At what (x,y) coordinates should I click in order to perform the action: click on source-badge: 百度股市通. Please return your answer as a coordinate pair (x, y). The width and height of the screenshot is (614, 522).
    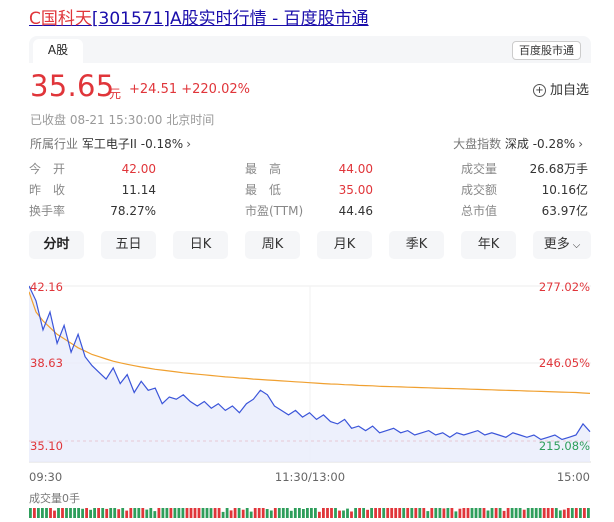
    Looking at the image, I should click on (546, 50).